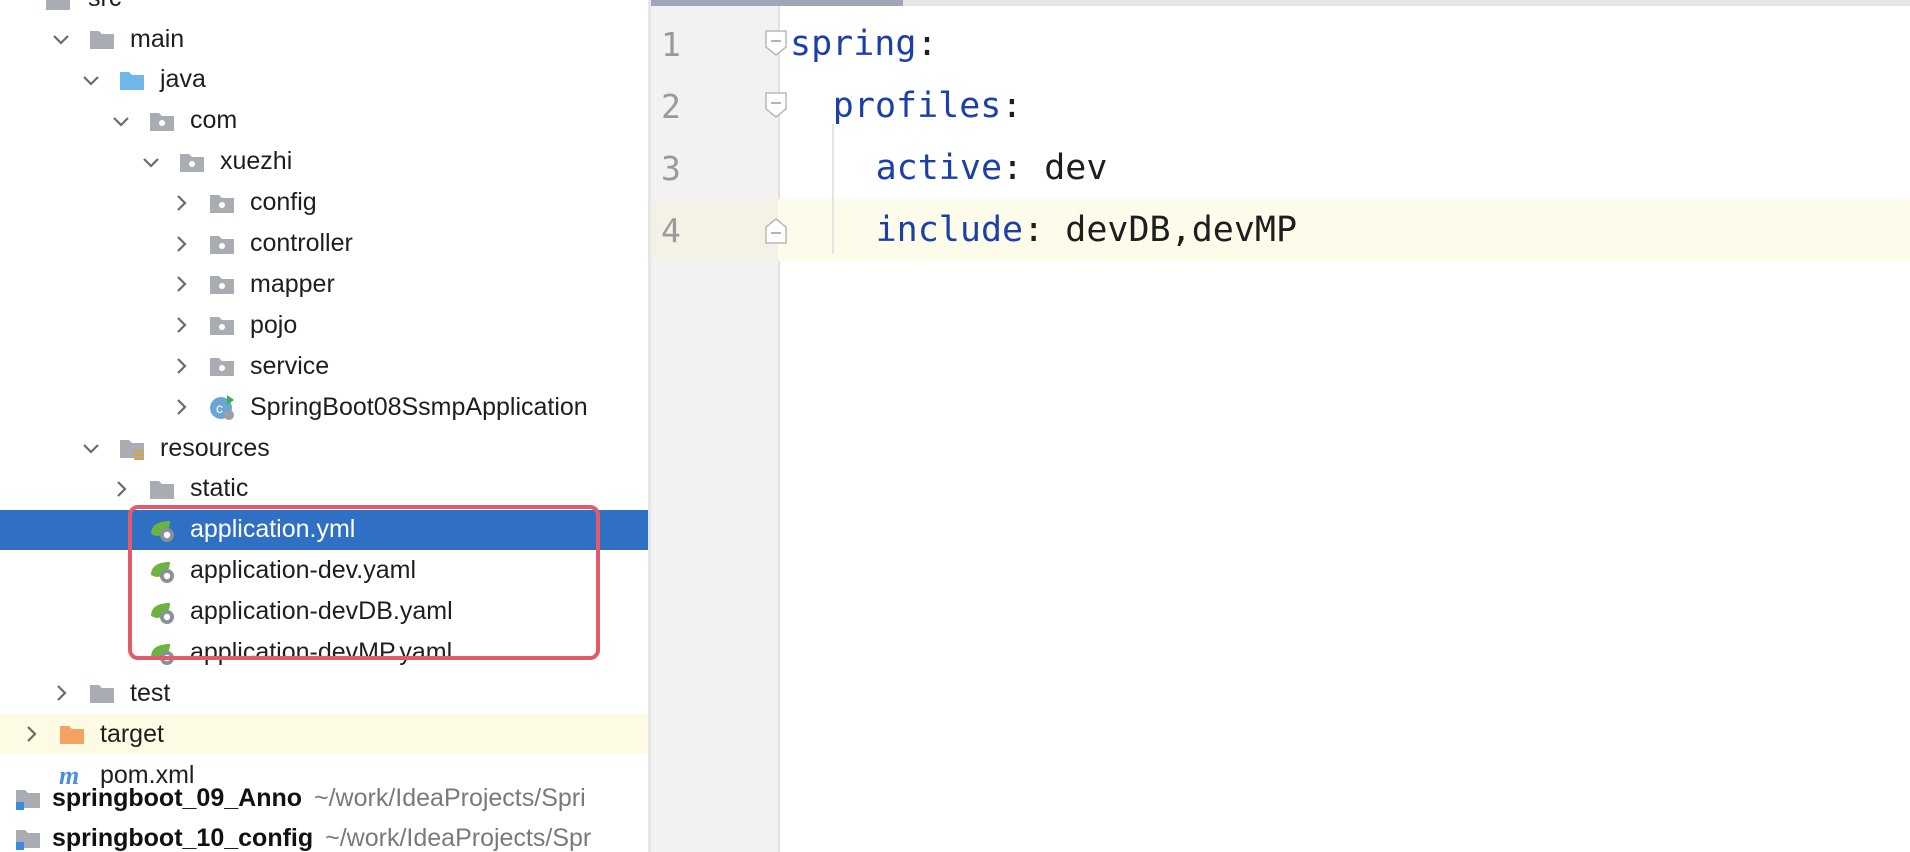 The image size is (1910, 852). I want to click on tree-item-label: pojo, so click(274, 324).